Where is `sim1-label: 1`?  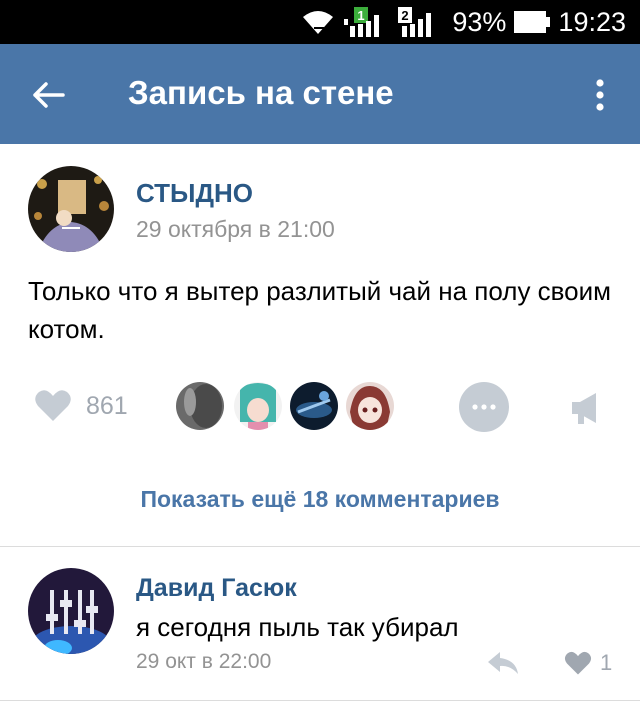 sim1-label: 1 is located at coordinates (361, 15).